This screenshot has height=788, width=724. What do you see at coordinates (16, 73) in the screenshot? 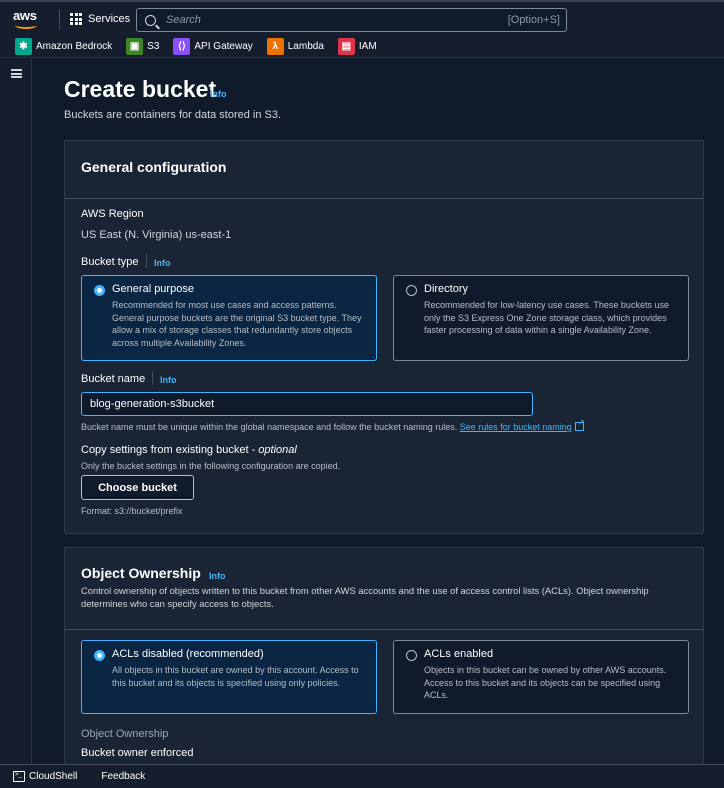
I see `menu-icon` at bounding box center [16, 73].